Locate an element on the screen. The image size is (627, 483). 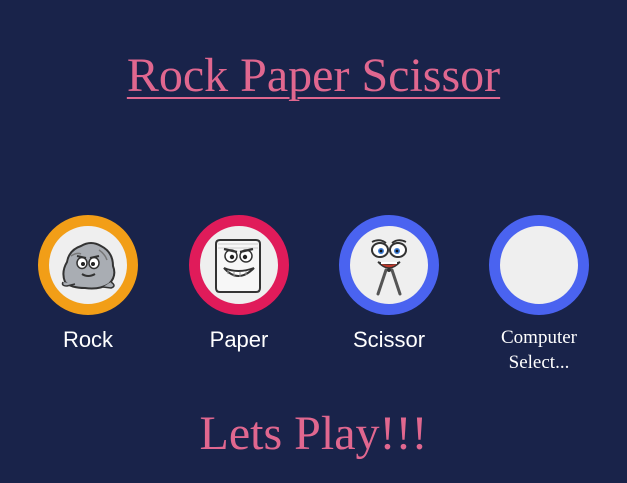
paper-button is located at coordinates (239, 265).